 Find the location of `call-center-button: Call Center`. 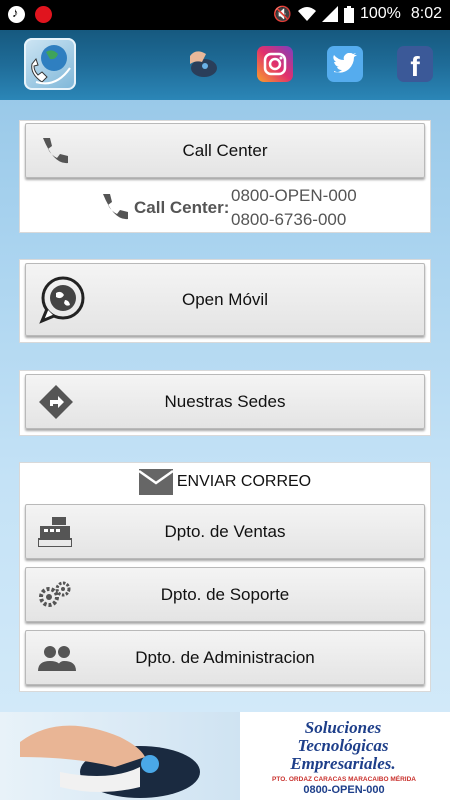

call-center-button: Call Center is located at coordinates (225, 150).